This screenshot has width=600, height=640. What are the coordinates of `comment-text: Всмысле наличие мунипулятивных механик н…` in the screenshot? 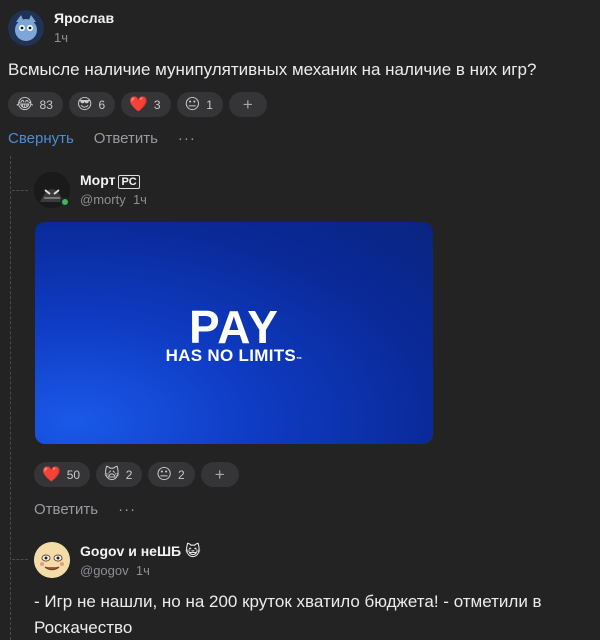 It's located at (272, 69).